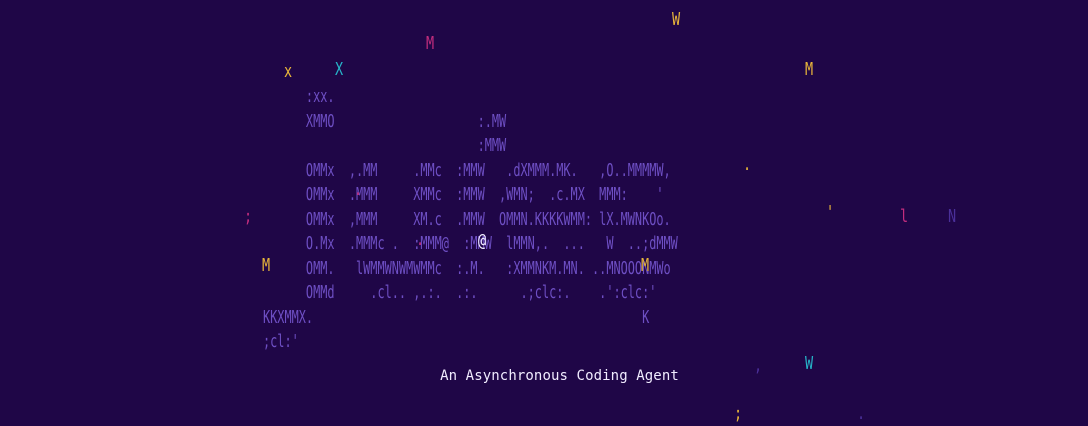 The width and height of the screenshot is (1088, 426). Describe the element at coordinates (952, 216) in the screenshot. I see `floating-glyph: N` at that location.